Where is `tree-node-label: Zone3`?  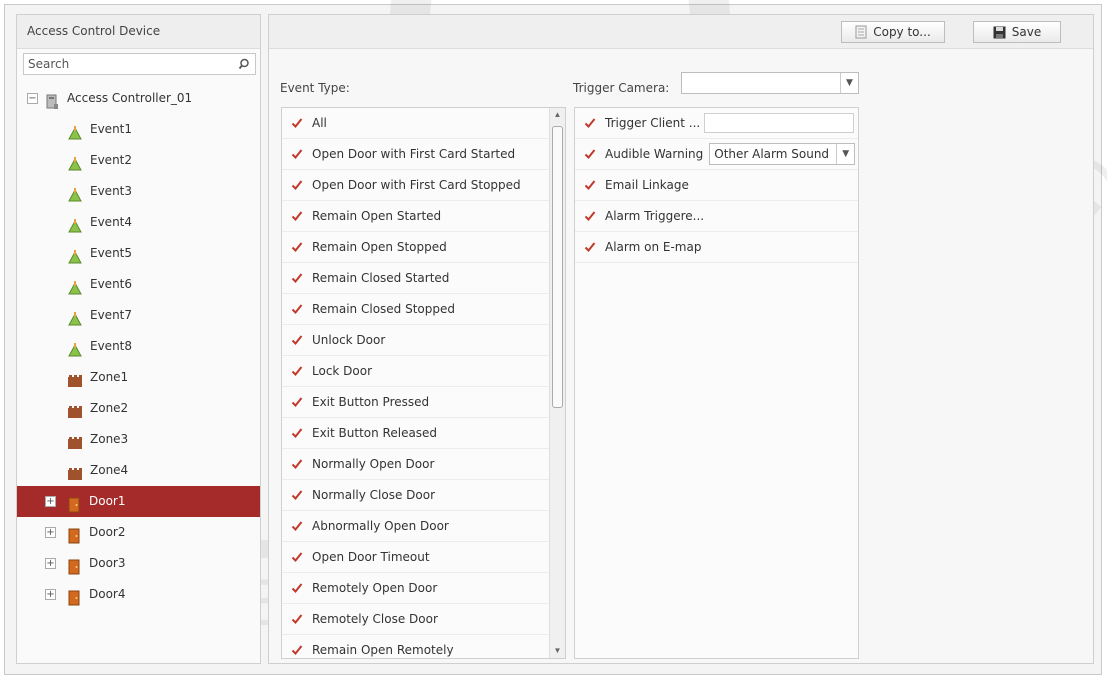 tree-node-label: Zone3 is located at coordinates (109, 439).